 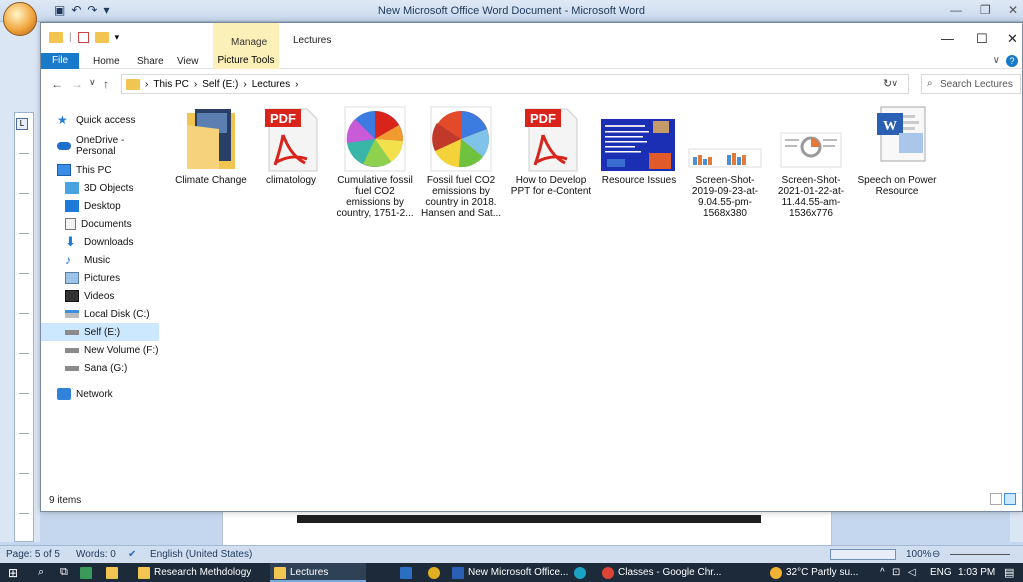 What do you see at coordinates (77, 84) in the screenshot?
I see `forward-arrow-icon: →` at bounding box center [77, 84].